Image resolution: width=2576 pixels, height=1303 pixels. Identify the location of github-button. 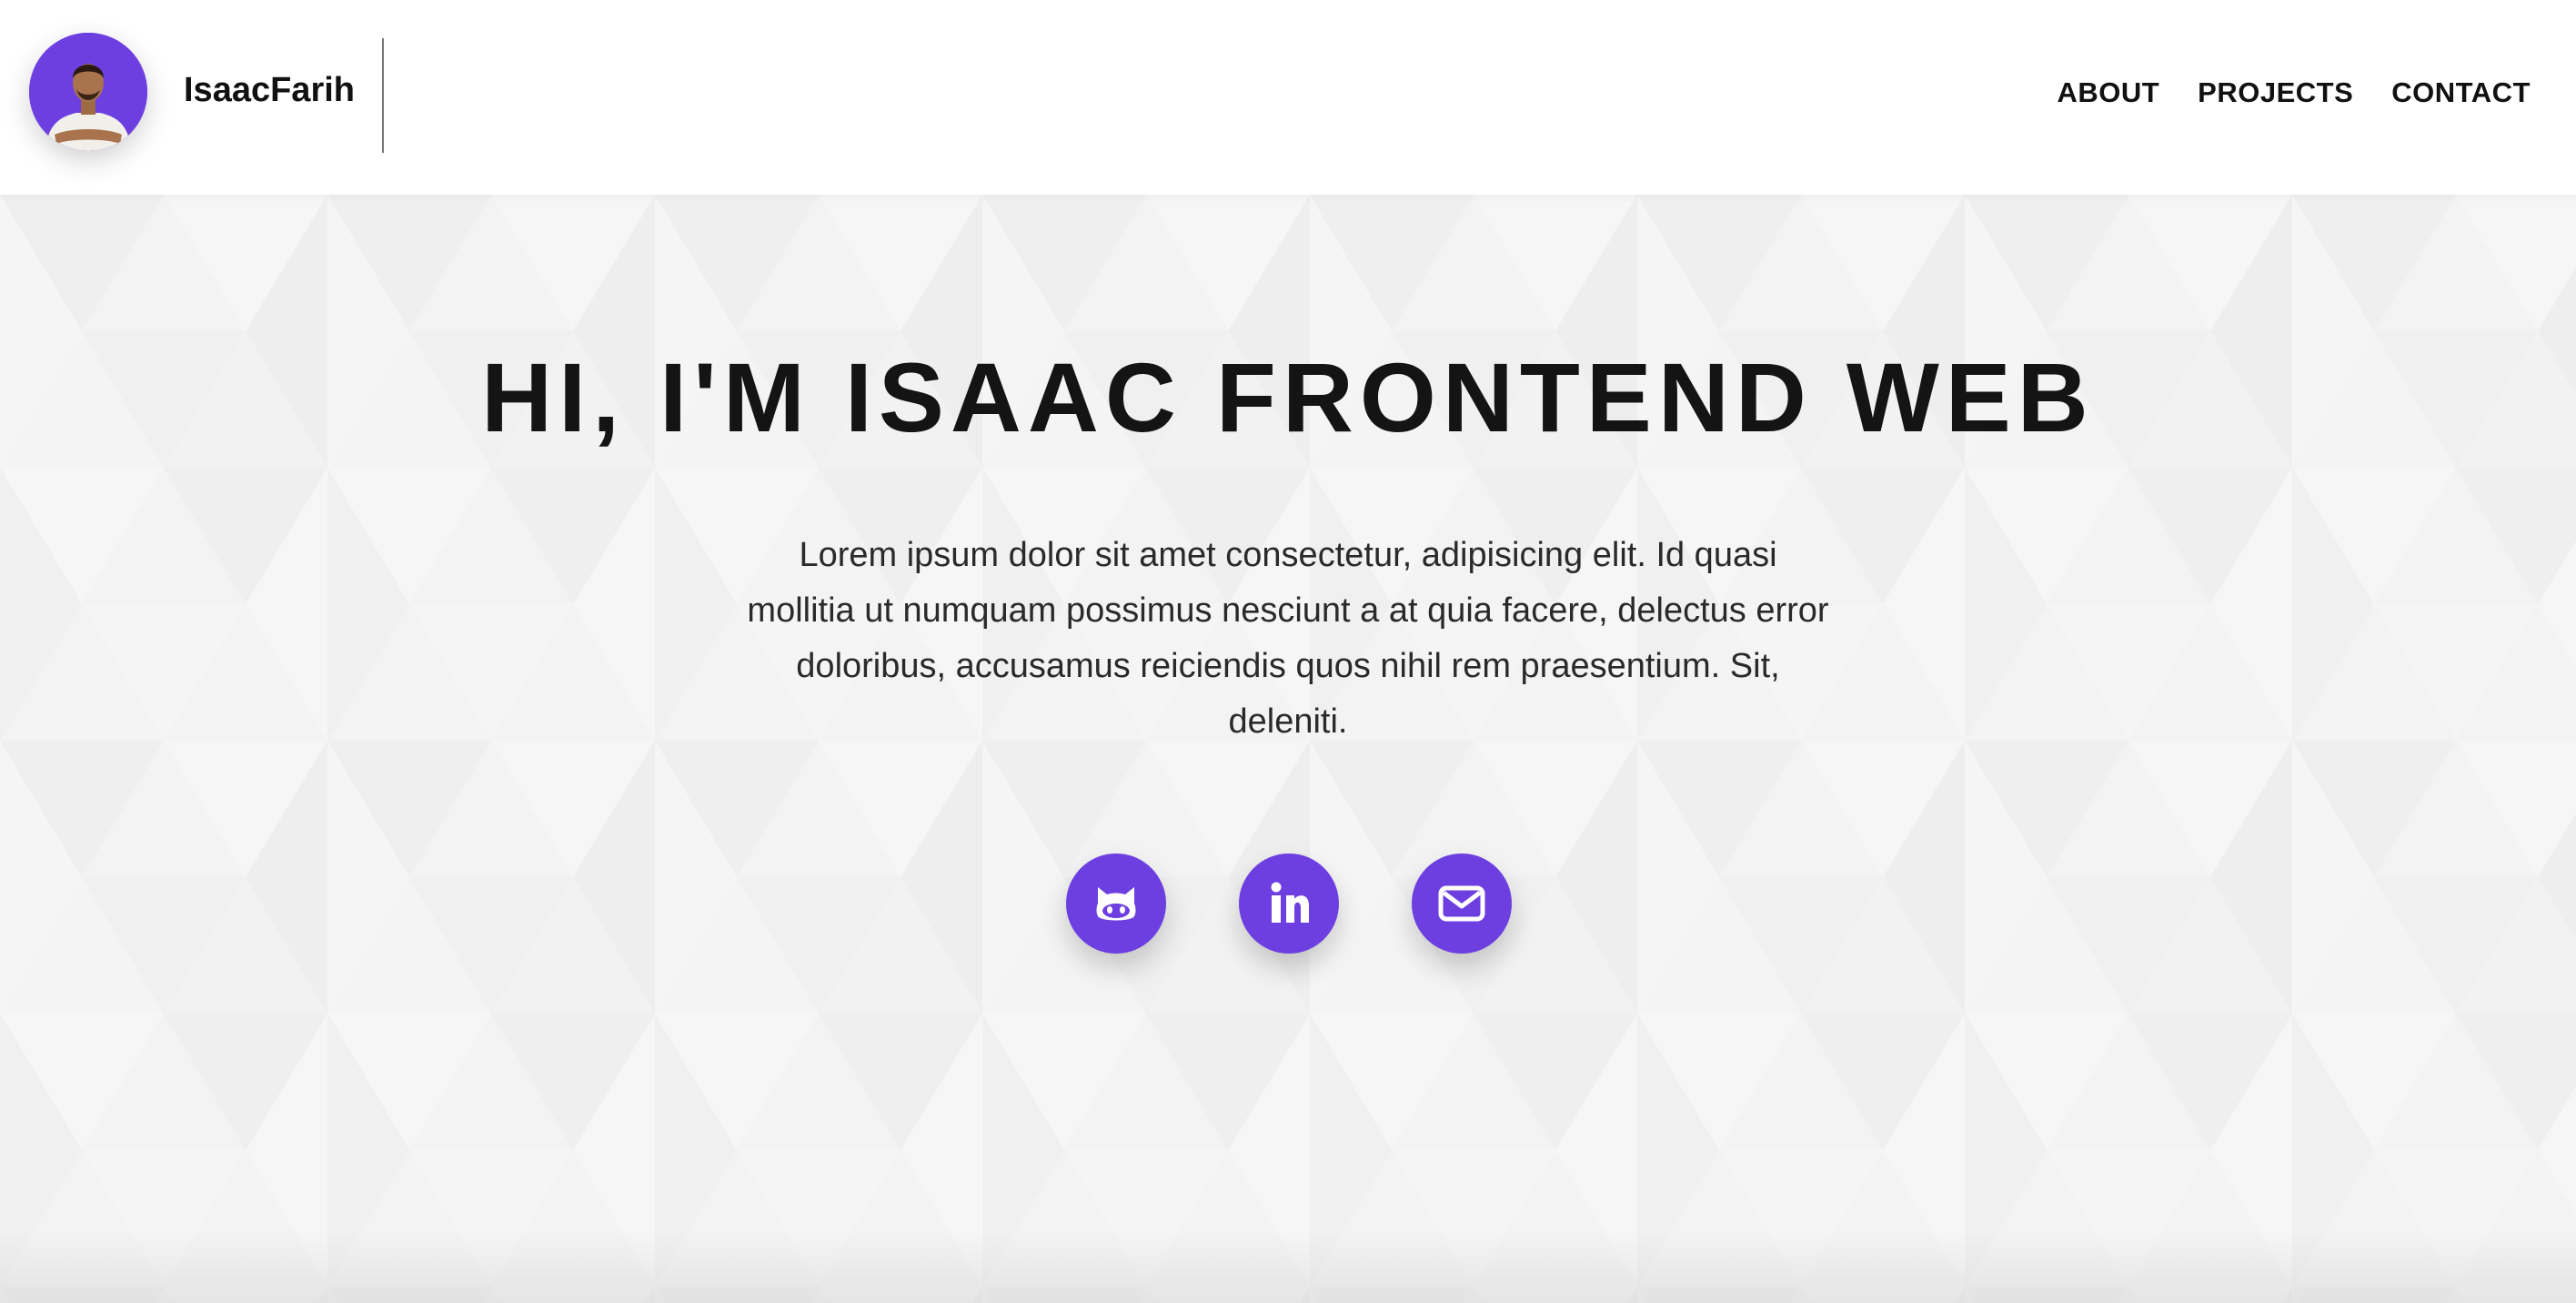
(1116, 904).